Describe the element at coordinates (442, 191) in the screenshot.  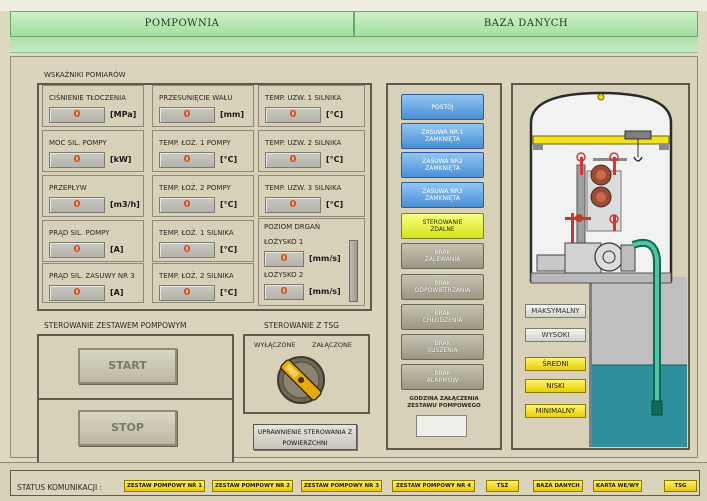
I see `status-indicator-line1: ZASUWA NR3` at that location.